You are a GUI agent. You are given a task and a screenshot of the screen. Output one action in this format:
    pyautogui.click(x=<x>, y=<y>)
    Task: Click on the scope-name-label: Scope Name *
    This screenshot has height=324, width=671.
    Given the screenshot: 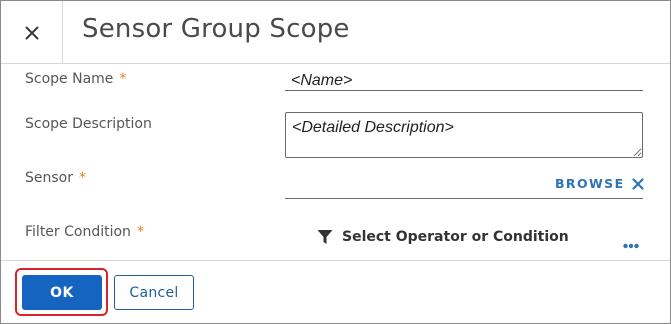 What is the action you would take?
    pyautogui.click(x=75, y=79)
    